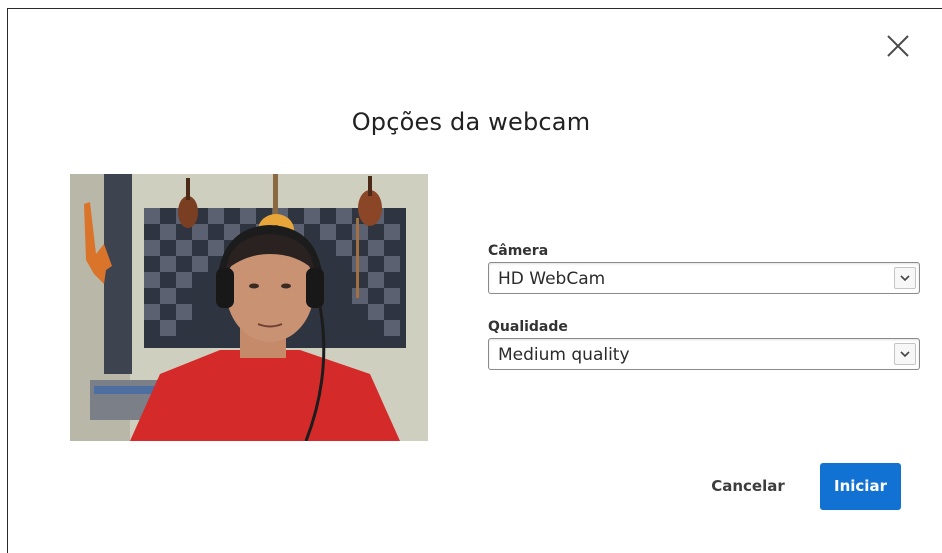 Image resolution: width=942 pixels, height=553 pixels. Describe the element at coordinates (860, 486) in the screenshot. I see `start-button: Iniciar` at that location.